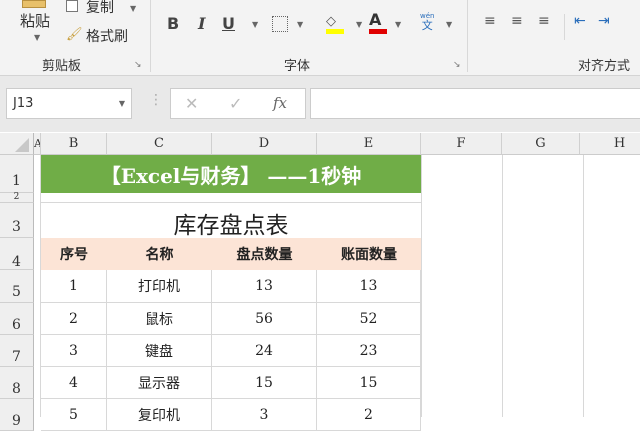 The height and width of the screenshot is (443, 640). What do you see at coordinates (610, 144) in the screenshot?
I see `column-header-h: H` at bounding box center [610, 144].